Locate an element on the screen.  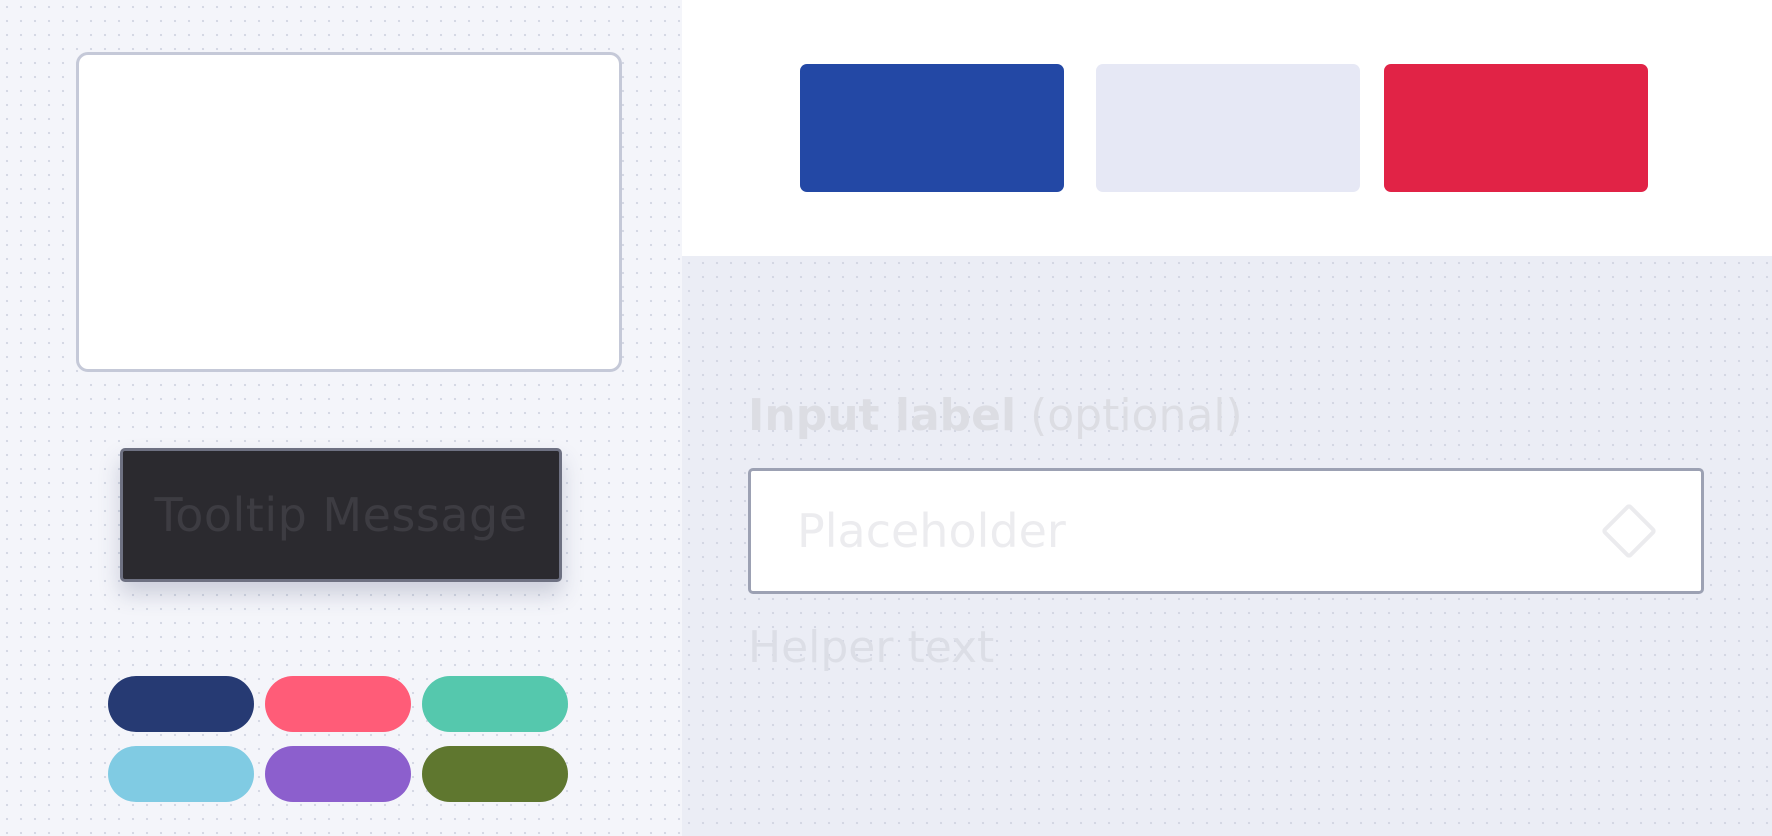
tooltip: Tooltip Message is located at coordinates (341, 515).